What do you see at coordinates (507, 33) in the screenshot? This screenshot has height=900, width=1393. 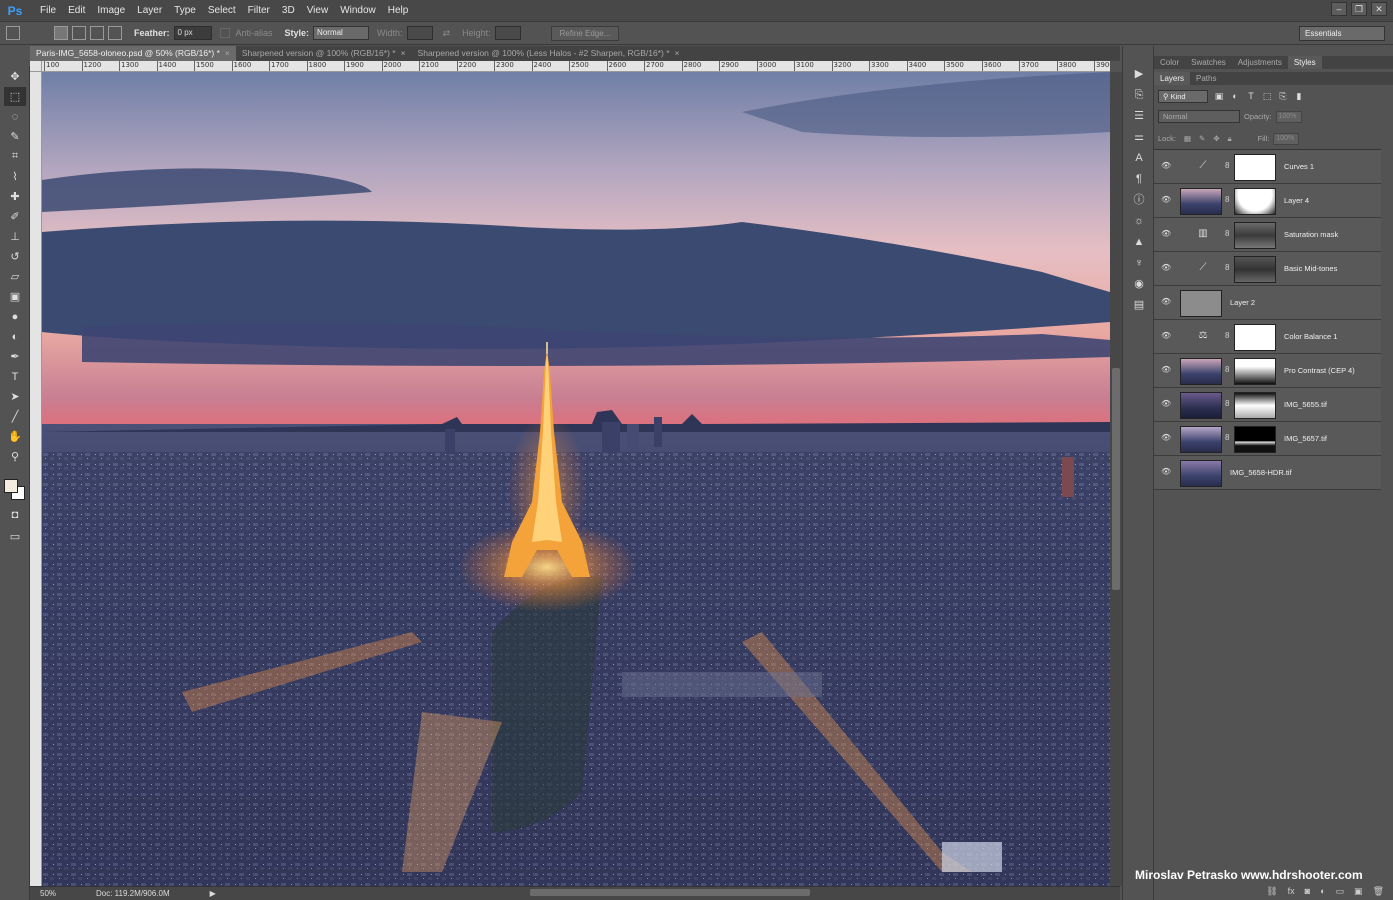 I see `height-input` at bounding box center [507, 33].